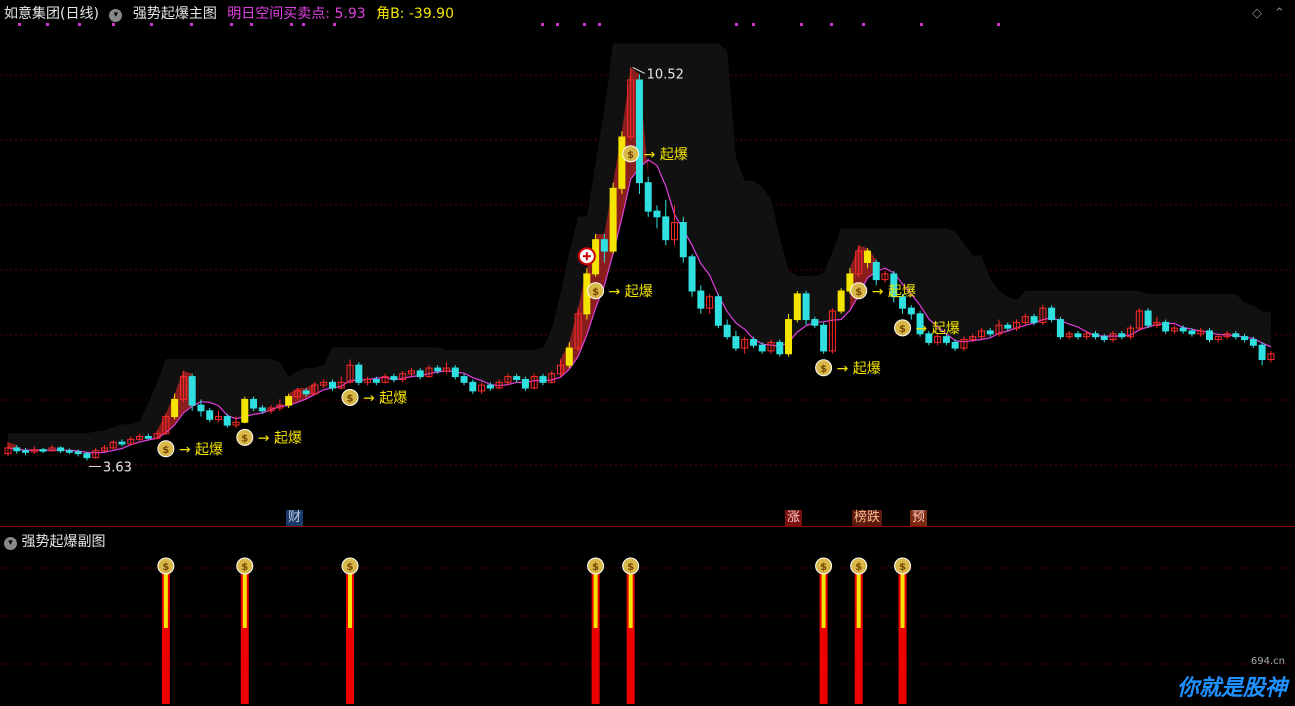 This screenshot has height=706, width=1295. Describe the element at coordinates (51, 14) in the screenshot. I see `symbol-title: 如意集团(日线)` at that location.